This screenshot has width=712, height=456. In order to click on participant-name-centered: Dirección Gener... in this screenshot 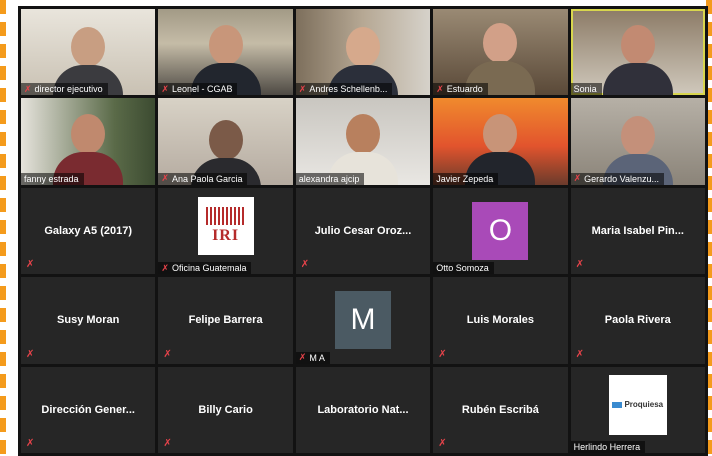, I will do `click(88, 409)`.